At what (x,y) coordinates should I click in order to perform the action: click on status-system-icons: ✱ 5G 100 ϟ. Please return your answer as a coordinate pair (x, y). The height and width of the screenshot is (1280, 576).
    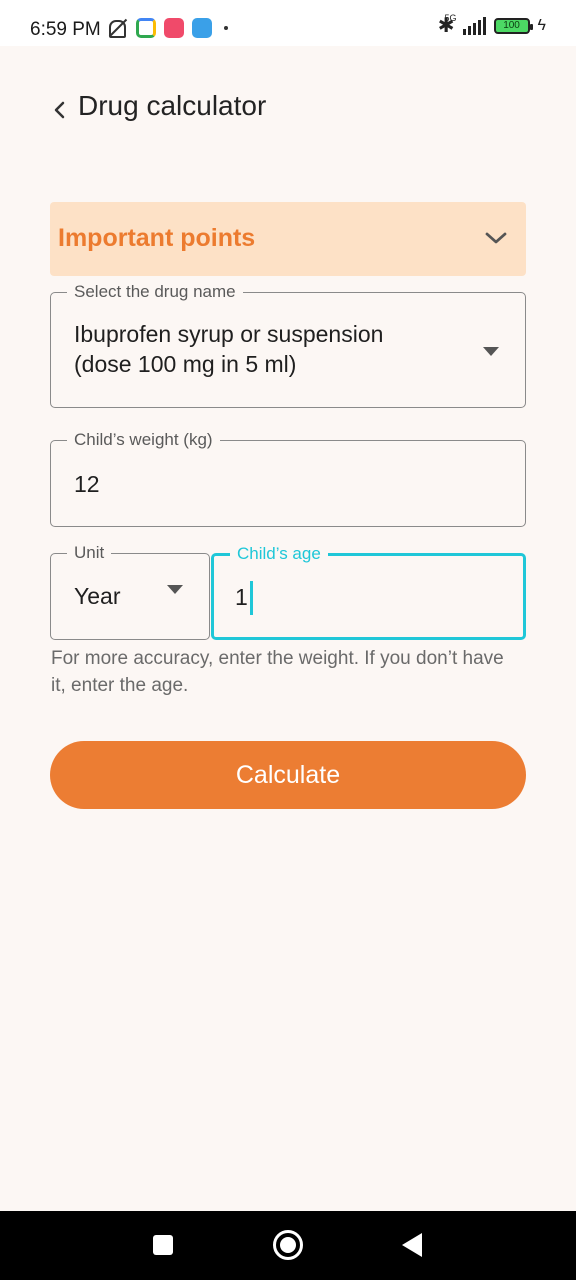
    Looking at the image, I should click on (492, 24).